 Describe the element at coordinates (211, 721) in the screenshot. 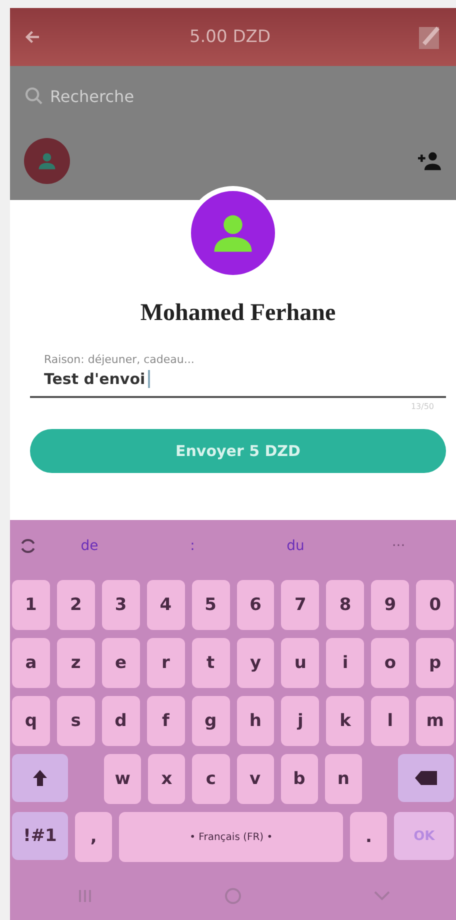

I see `keyboard-key: g` at that location.